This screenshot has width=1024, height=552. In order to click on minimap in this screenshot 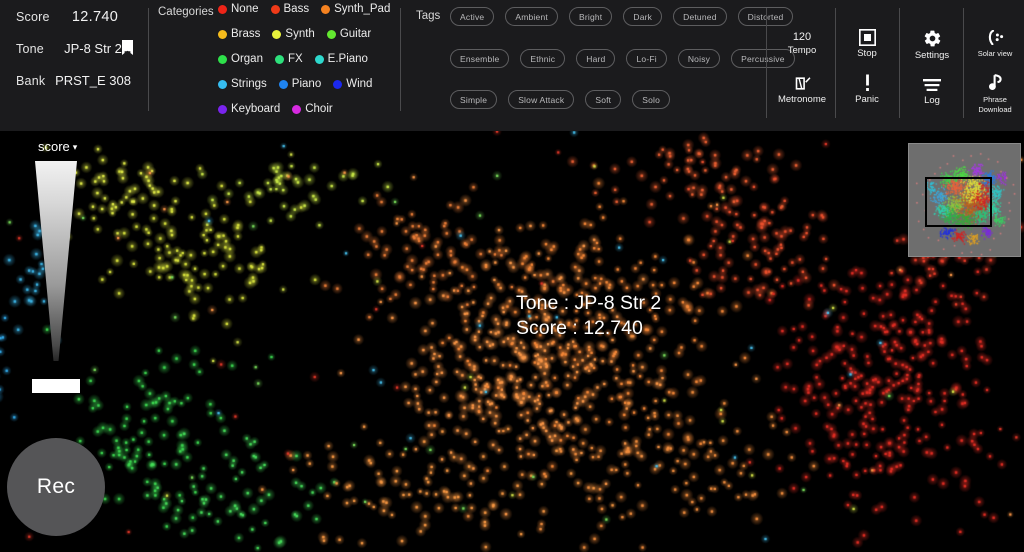, I will do `click(964, 200)`.